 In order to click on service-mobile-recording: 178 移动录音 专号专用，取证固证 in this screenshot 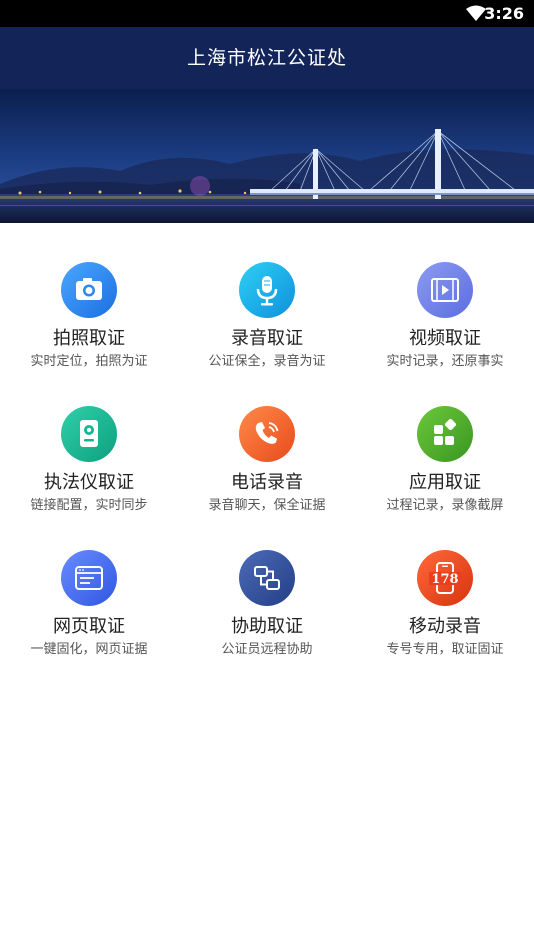, I will do `click(445, 584)`.